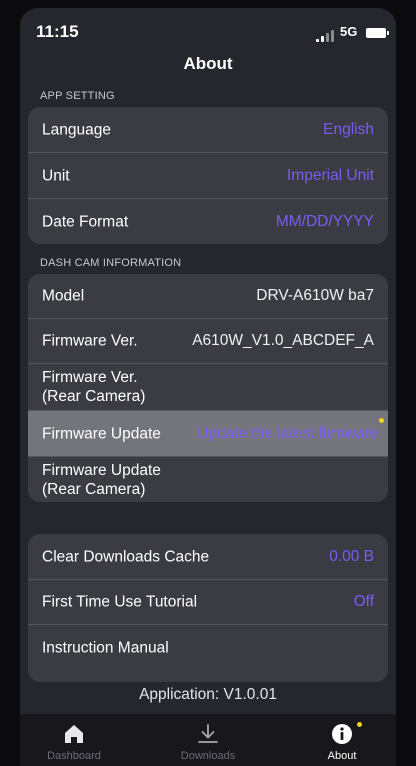 The image size is (416, 766). I want to click on tab-bar: Dashboard Downloads About, so click(208, 740).